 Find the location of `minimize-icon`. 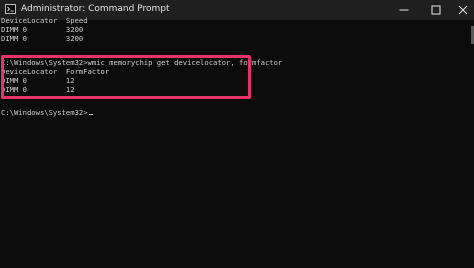

minimize-icon is located at coordinates (404, 10).